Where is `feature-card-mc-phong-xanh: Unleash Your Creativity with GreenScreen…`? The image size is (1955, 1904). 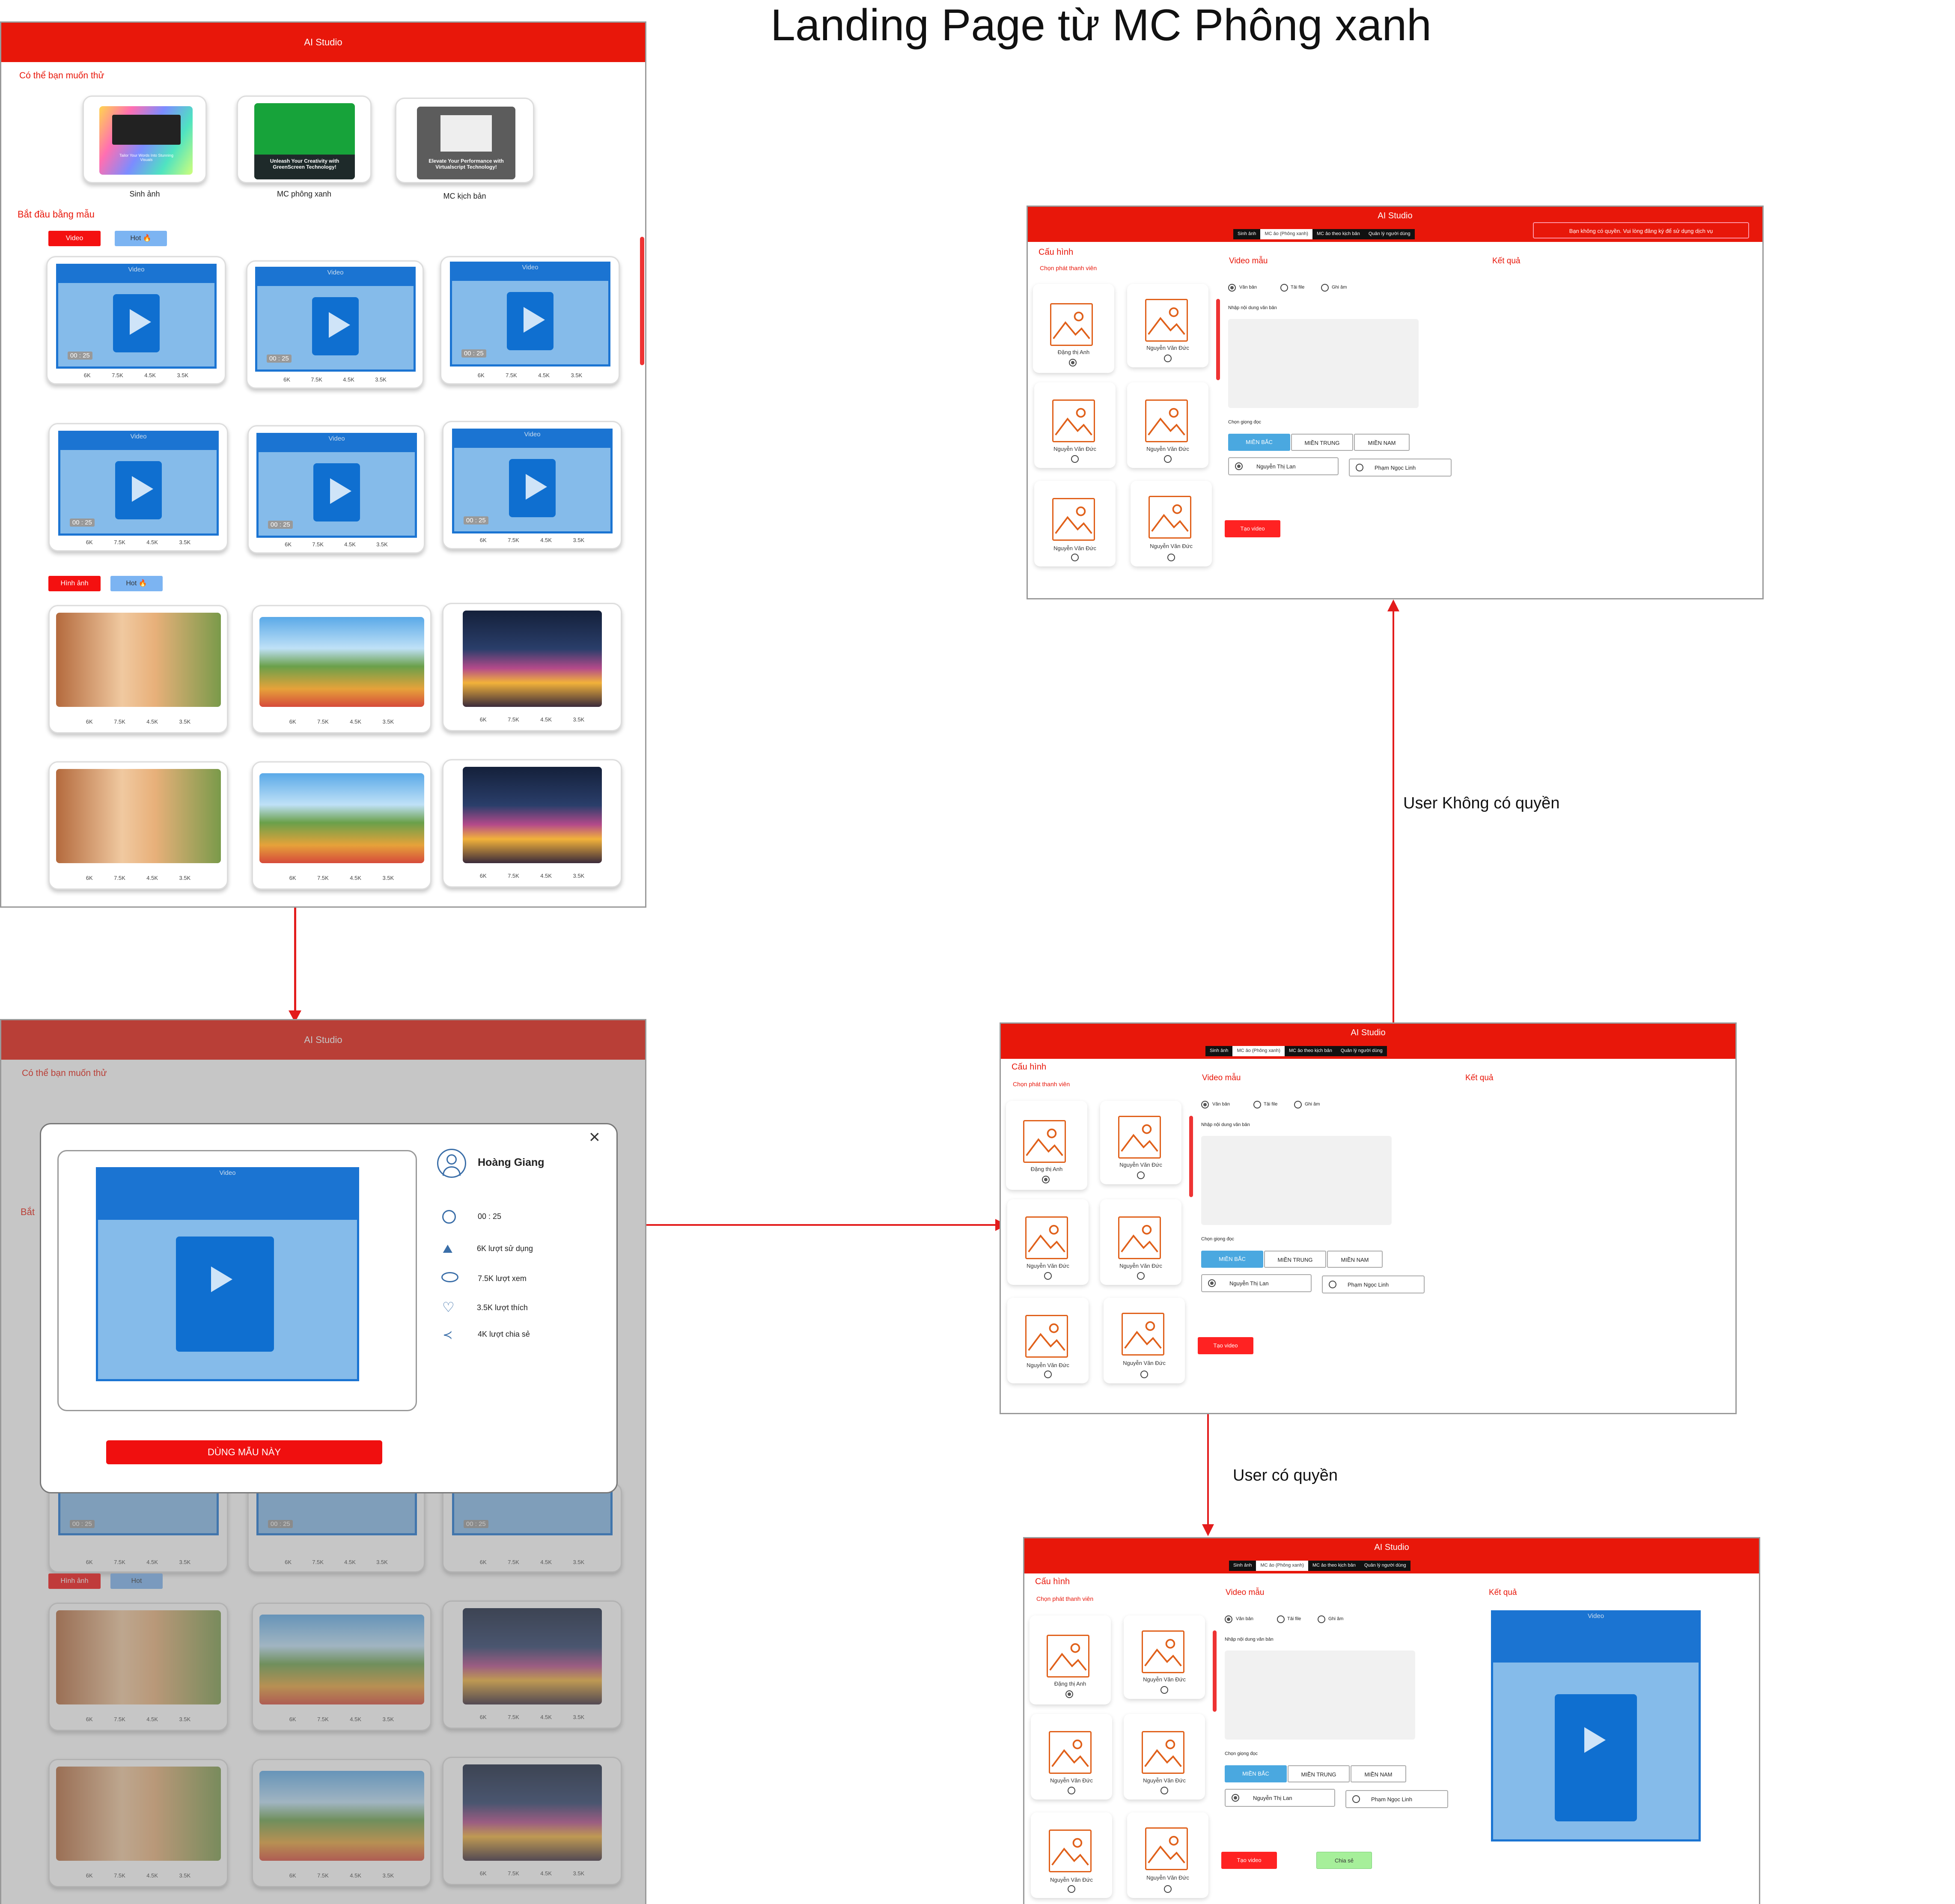 feature-card-mc-phong-xanh: Unleash Your Creativity with GreenScreen… is located at coordinates (304, 139).